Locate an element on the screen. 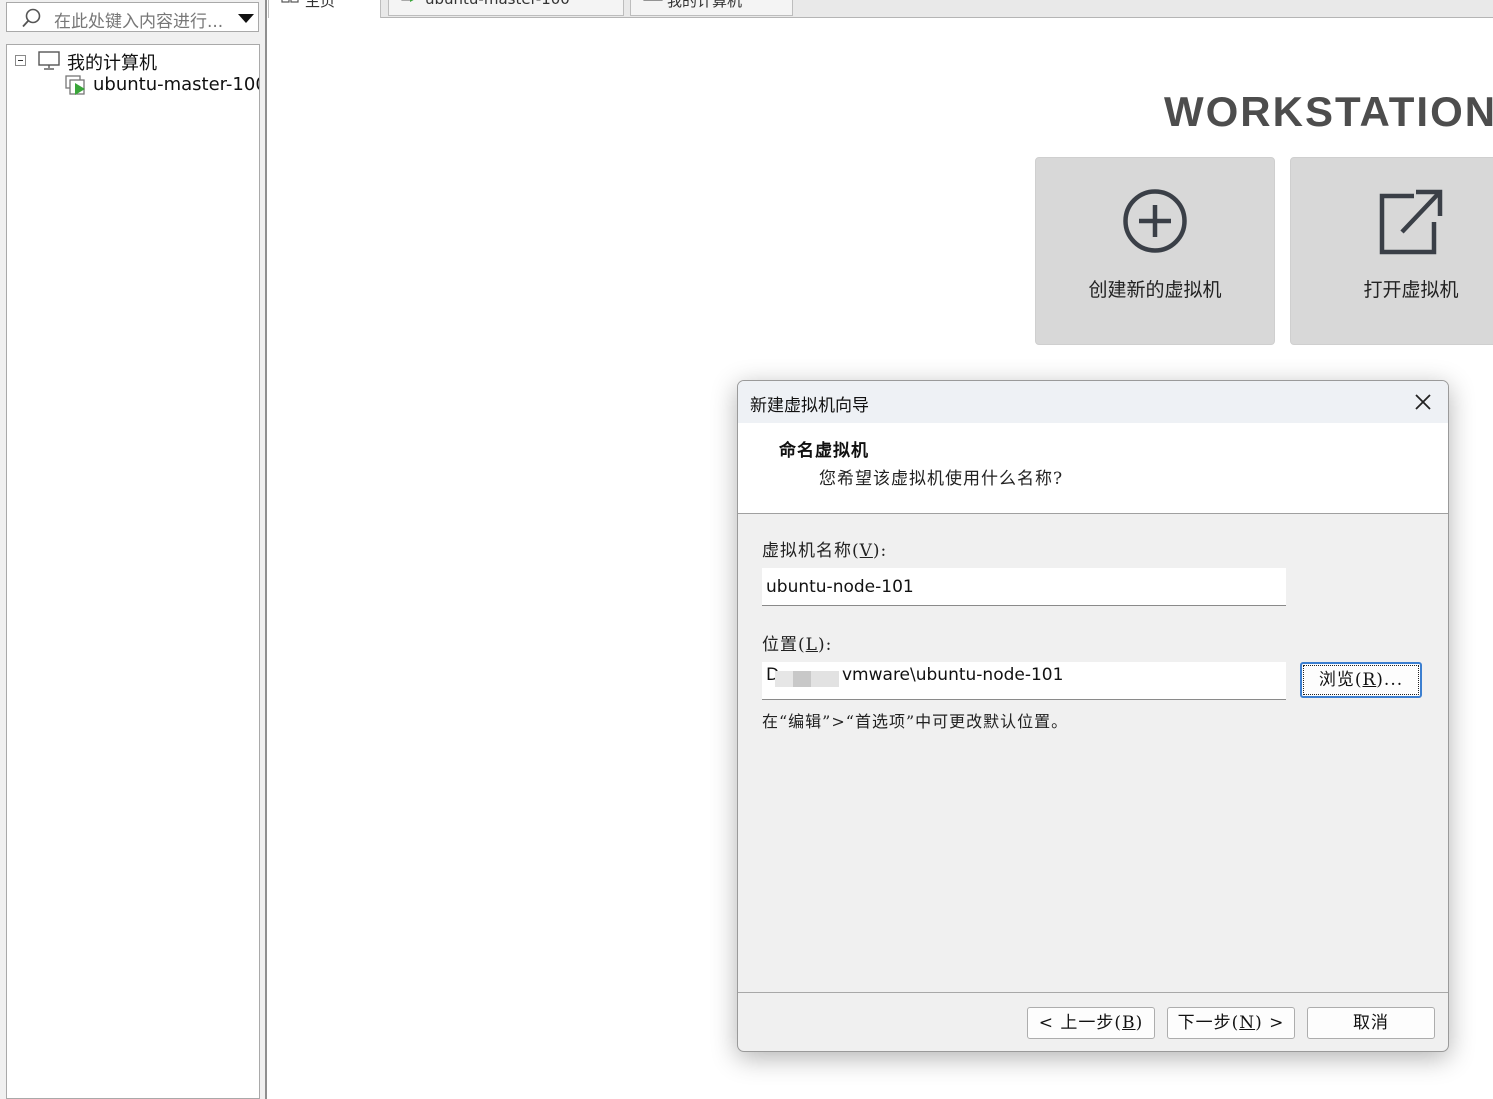  dialog-title: 新建虚拟机向导 is located at coordinates (809, 406).